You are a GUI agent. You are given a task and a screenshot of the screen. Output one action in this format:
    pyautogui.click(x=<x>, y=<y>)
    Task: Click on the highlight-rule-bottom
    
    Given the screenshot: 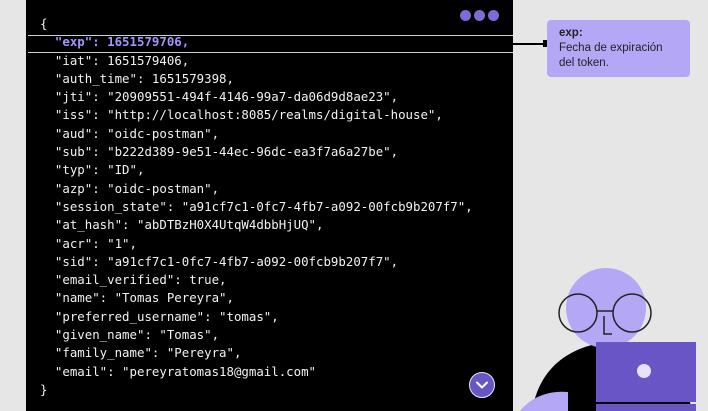 What is the action you would take?
    pyautogui.click(x=270, y=52)
    